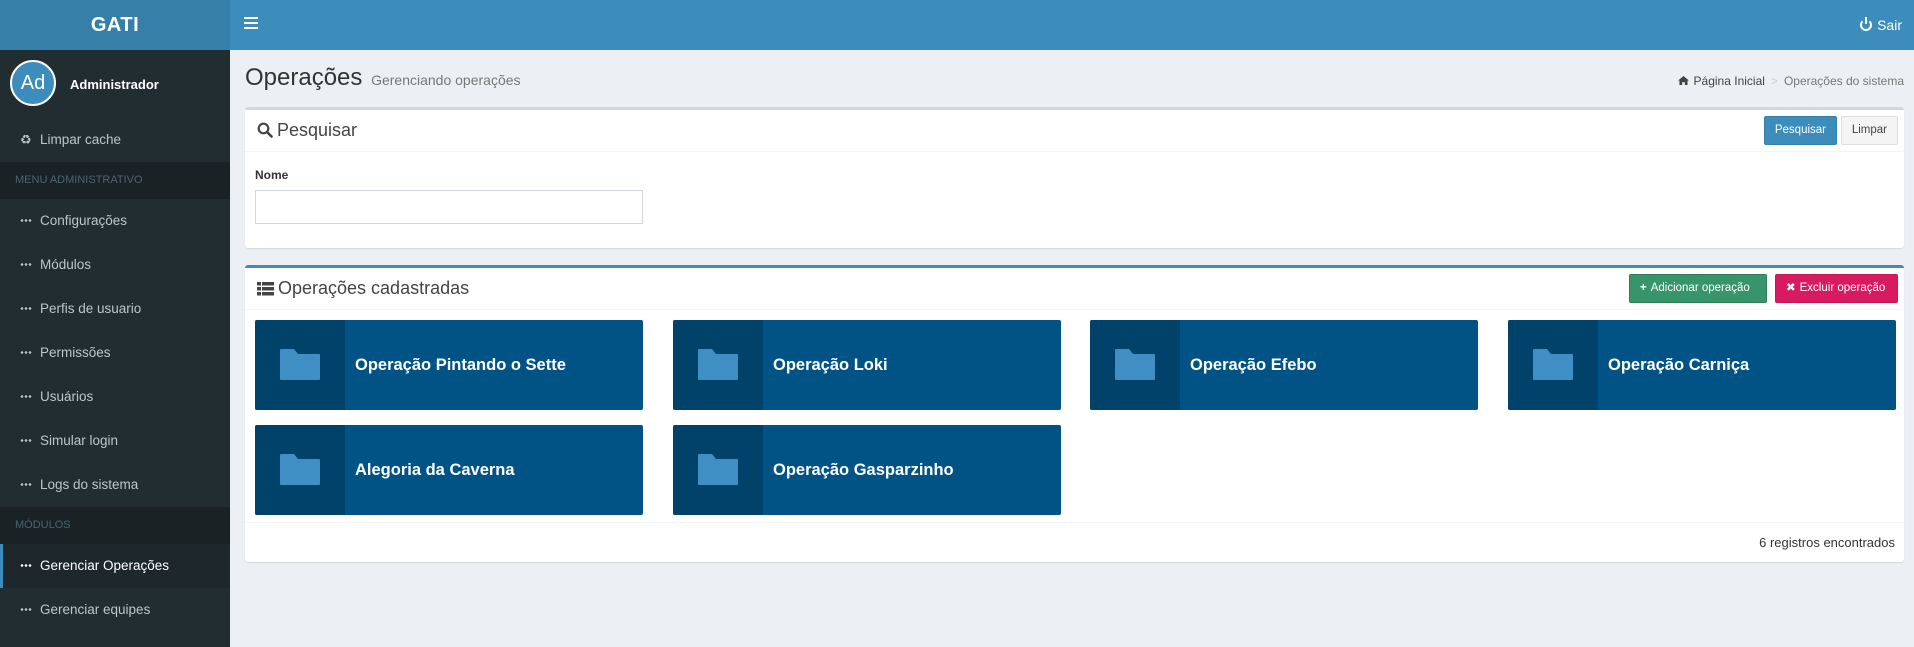  I want to click on breadcrumb: Página Inicial > Operações do sistema, so click(1790, 81).